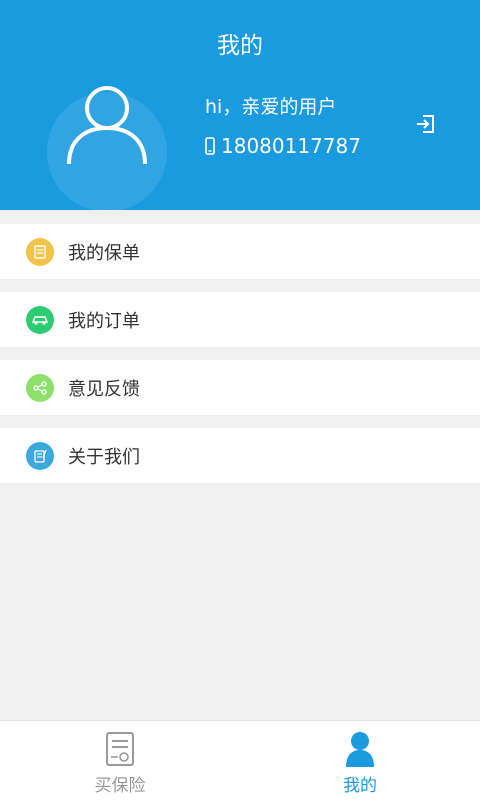  What do you see at coordinates (240, 455) in the screenshot?
I see `menu-item-about-us: 关于我们` at bounding box center [240, 455].